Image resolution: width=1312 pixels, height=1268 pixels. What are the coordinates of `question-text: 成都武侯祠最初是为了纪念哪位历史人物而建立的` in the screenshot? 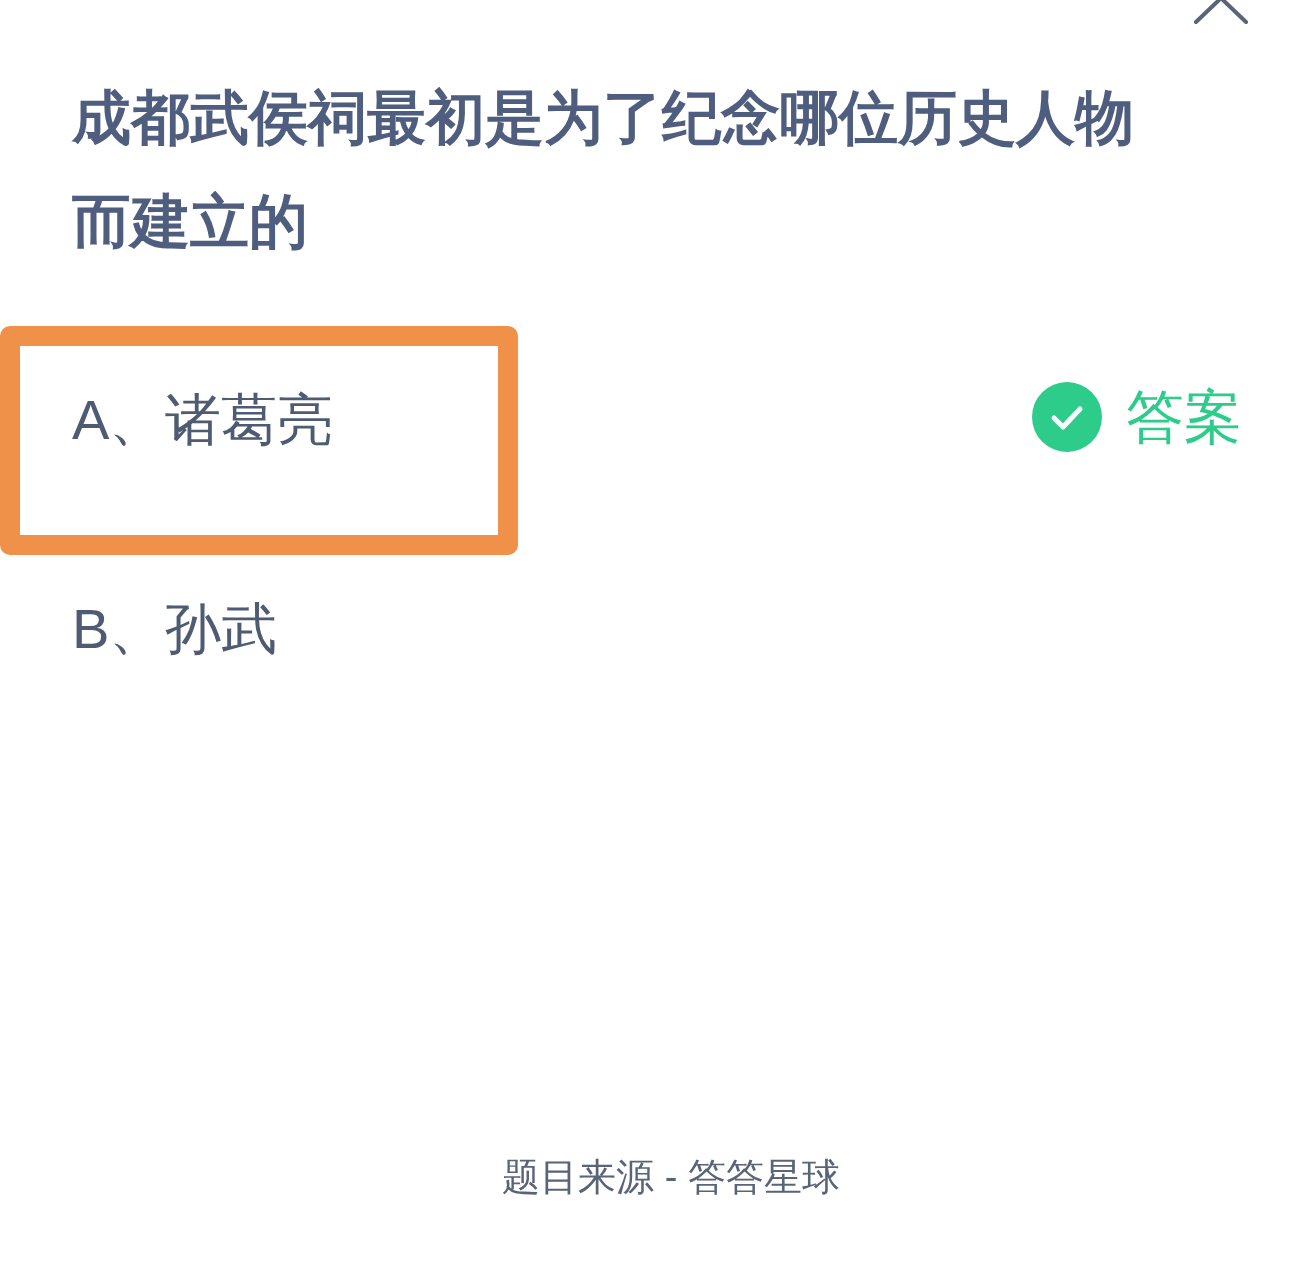 It's located at (603, 170).